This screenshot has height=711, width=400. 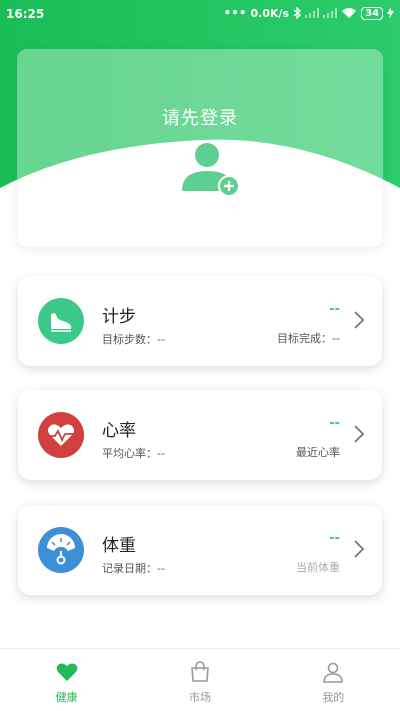 What do you see at coordinates (200, 117) in the screenshot?
I see `login-prompt: 请先登录` at bounding box center [200, 117].